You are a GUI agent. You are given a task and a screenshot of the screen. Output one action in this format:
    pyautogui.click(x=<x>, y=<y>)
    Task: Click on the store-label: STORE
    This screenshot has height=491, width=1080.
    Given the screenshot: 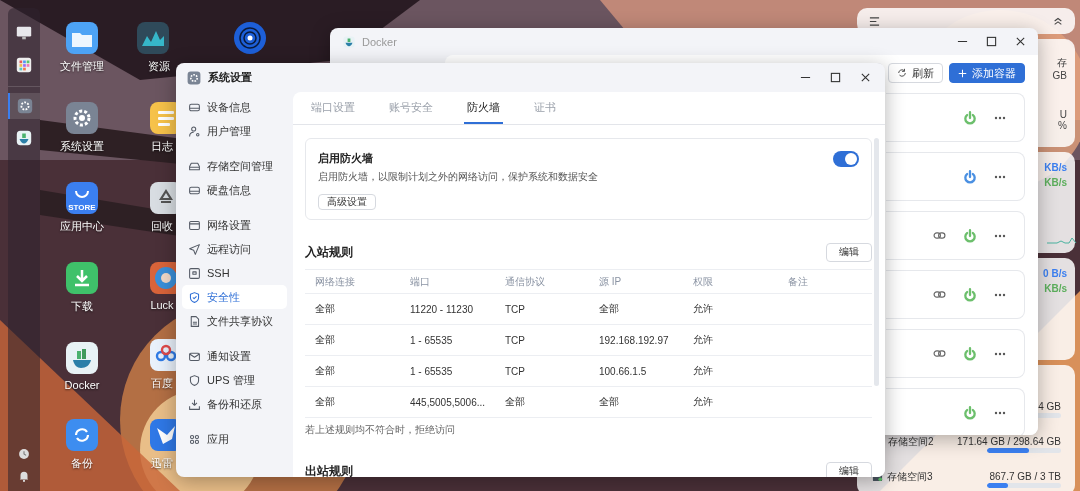 What is the action you would take?
    pyautogui.click(x=82, y=208)
    